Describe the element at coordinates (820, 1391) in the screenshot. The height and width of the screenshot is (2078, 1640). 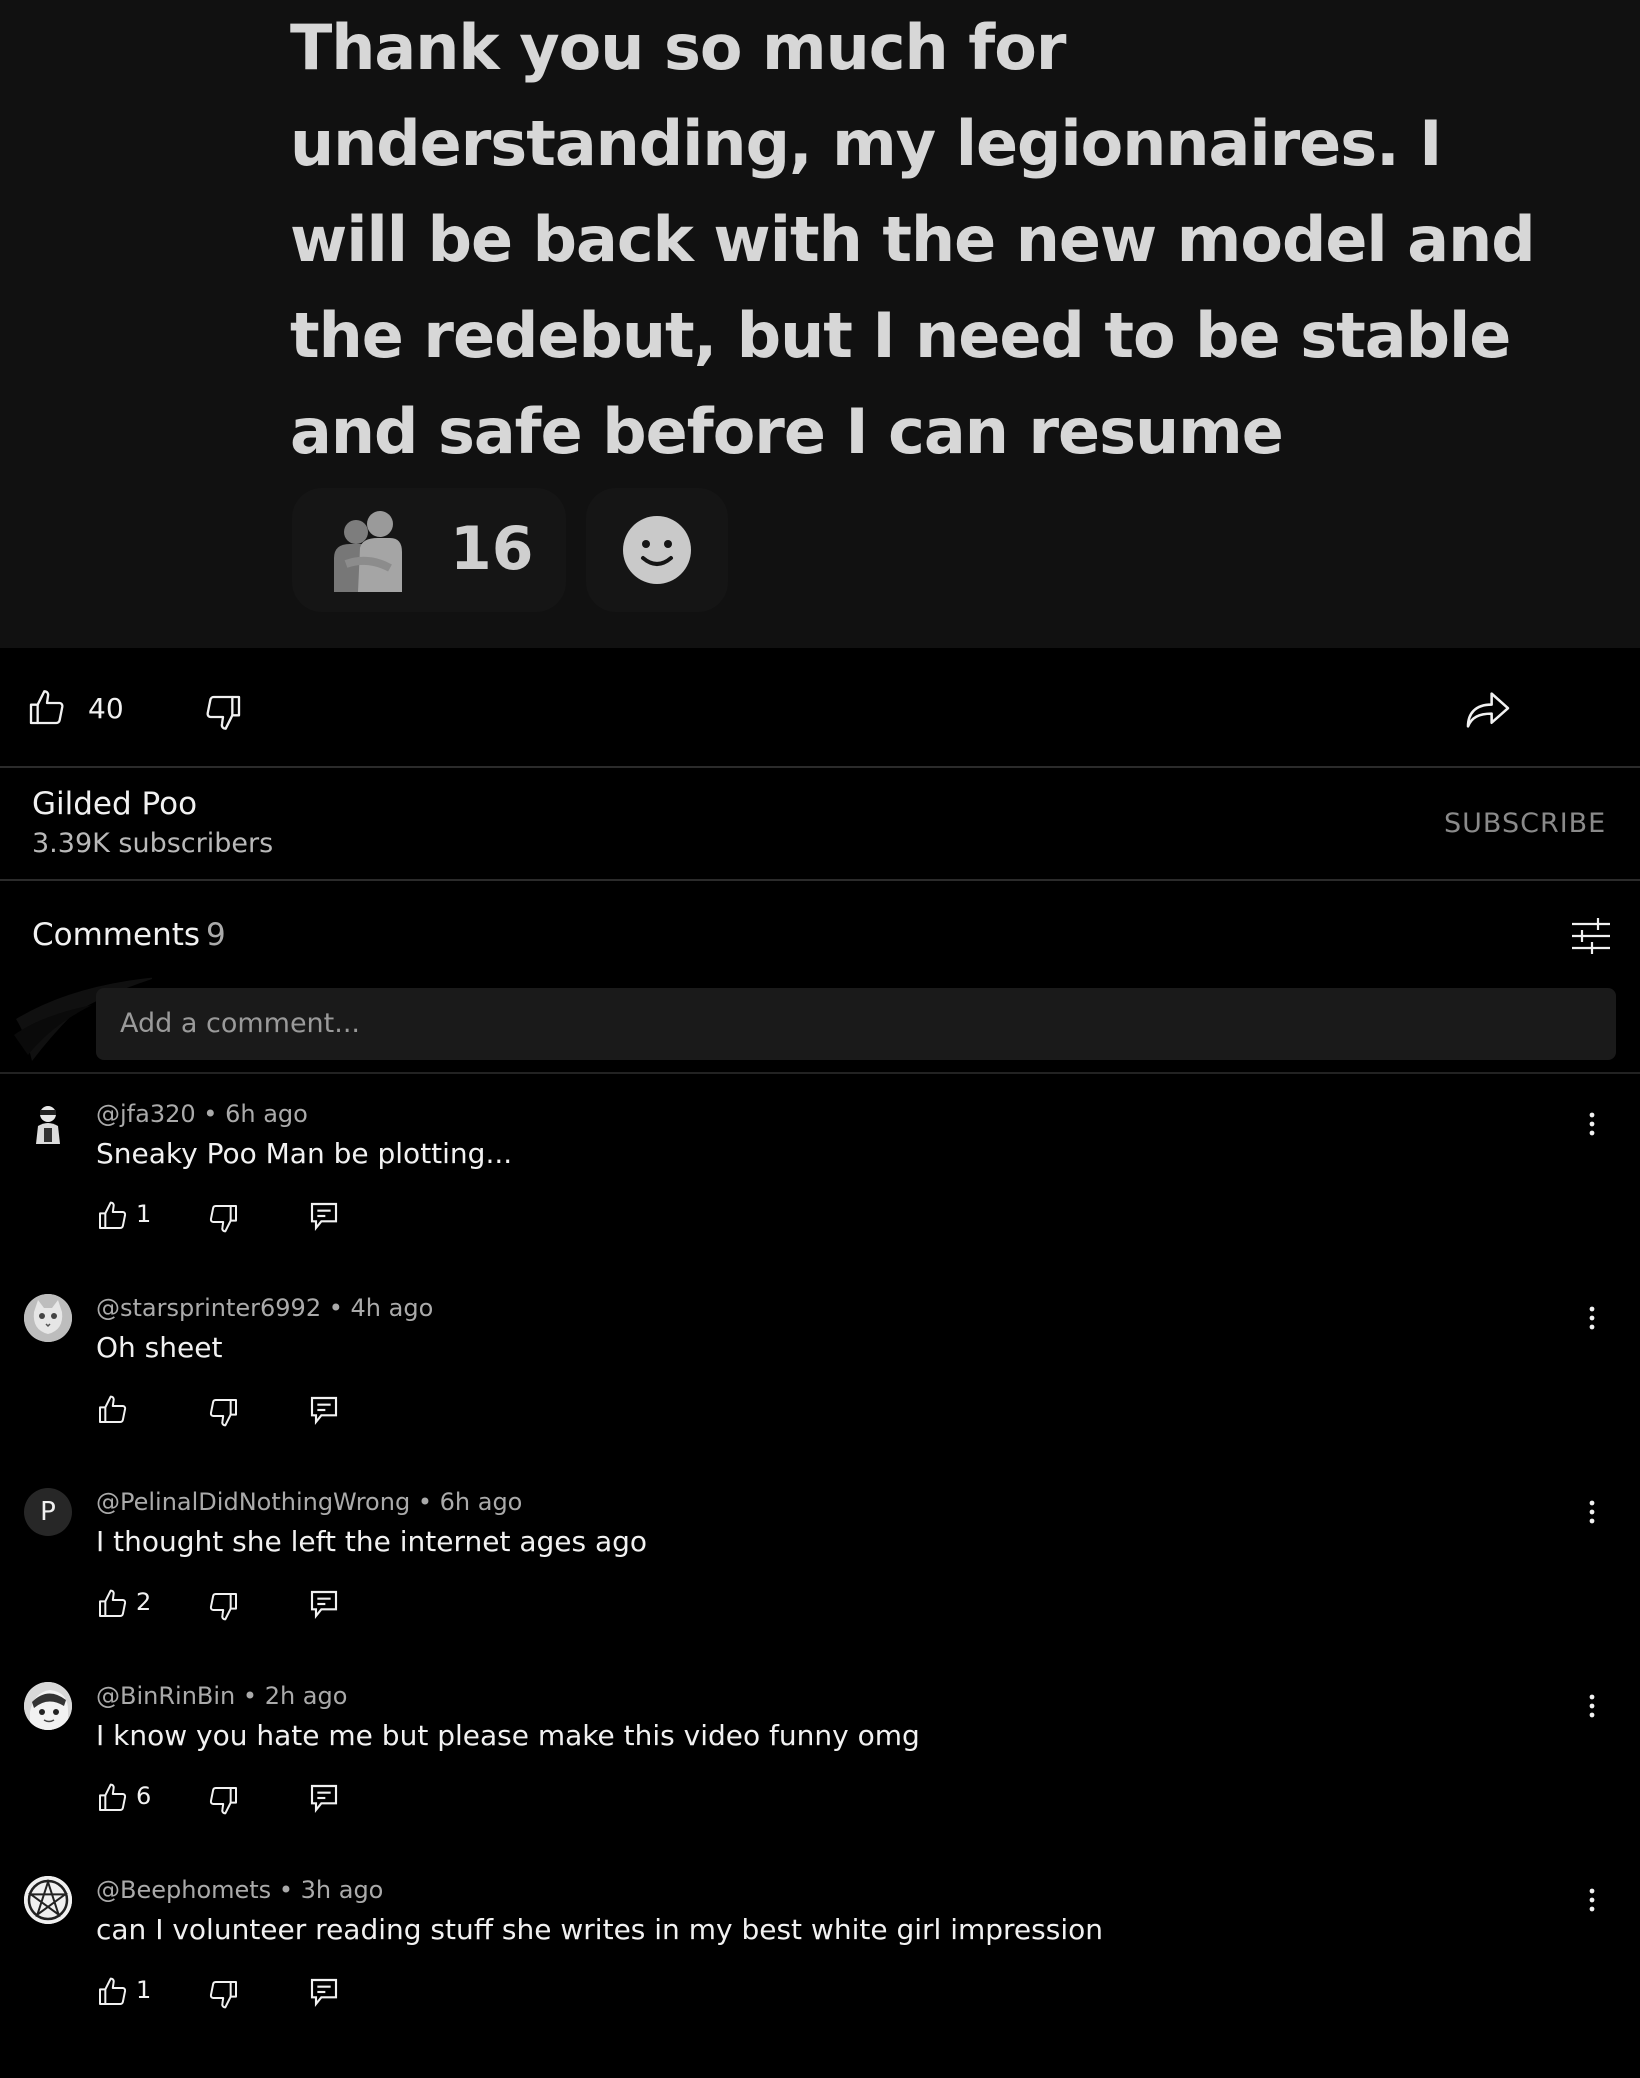
I see `comment-item: @starsprinter6992 • 4h ago Oh sheet` at that location.